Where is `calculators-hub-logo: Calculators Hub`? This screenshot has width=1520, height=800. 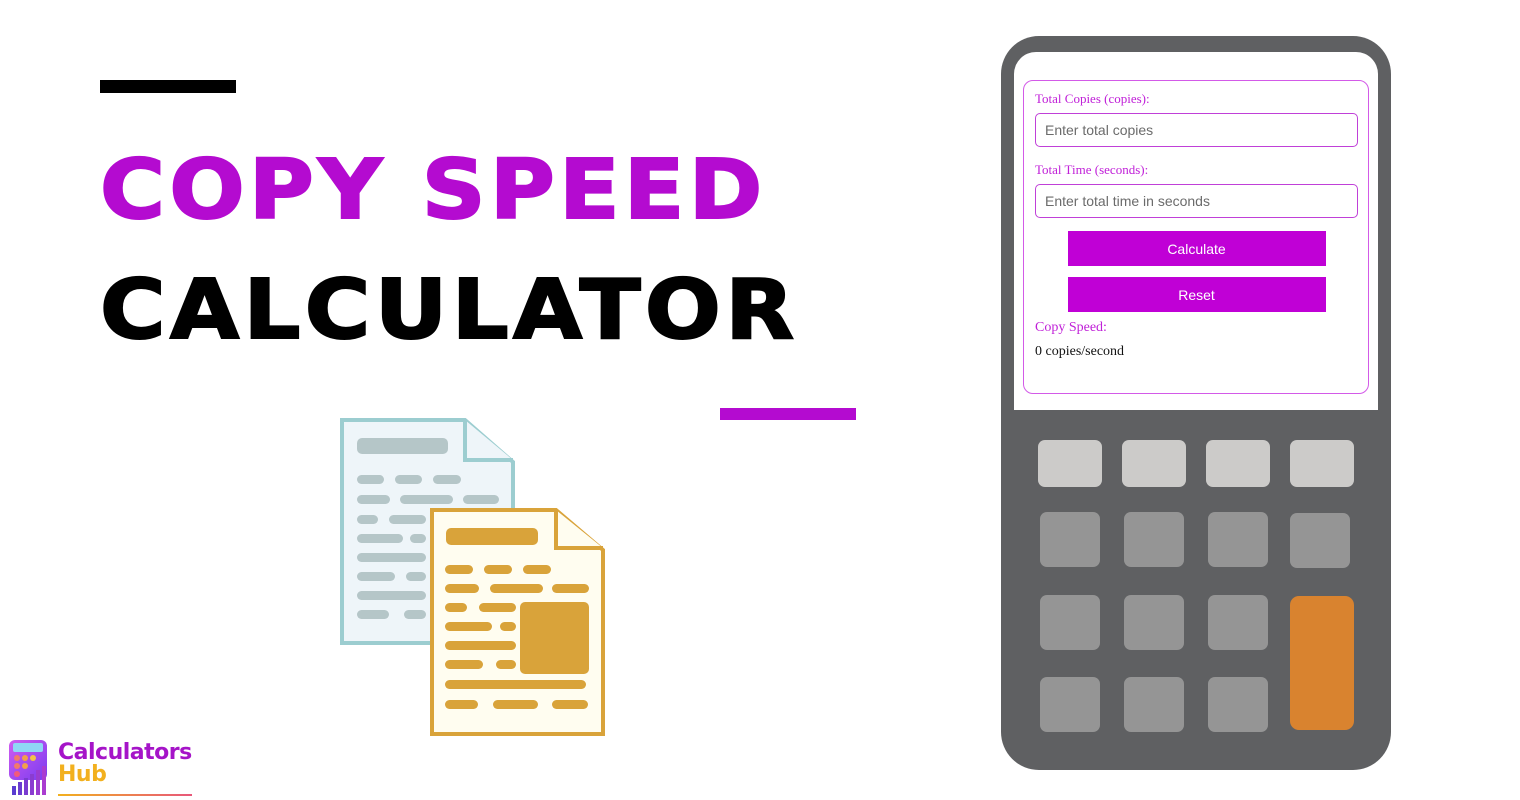
calculators-hub-logo: Calculators Hub is located at coordinates (101, 768).